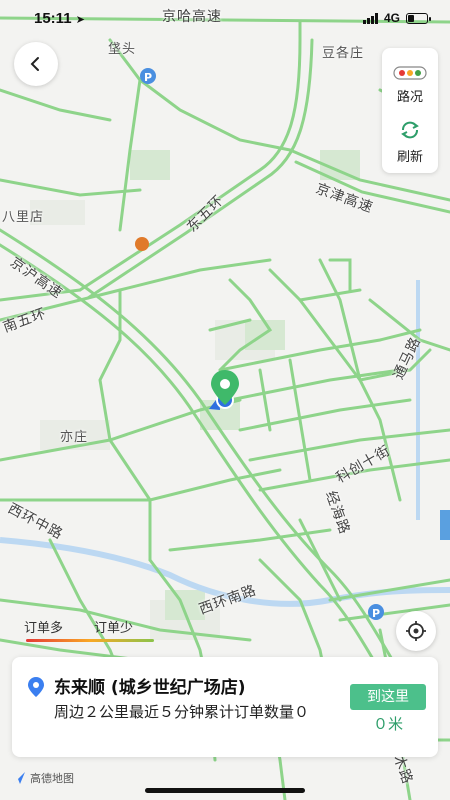  Describe the element at coordinates (387, 724) in the screenshot. I see `distance-value: ０米` at that location.